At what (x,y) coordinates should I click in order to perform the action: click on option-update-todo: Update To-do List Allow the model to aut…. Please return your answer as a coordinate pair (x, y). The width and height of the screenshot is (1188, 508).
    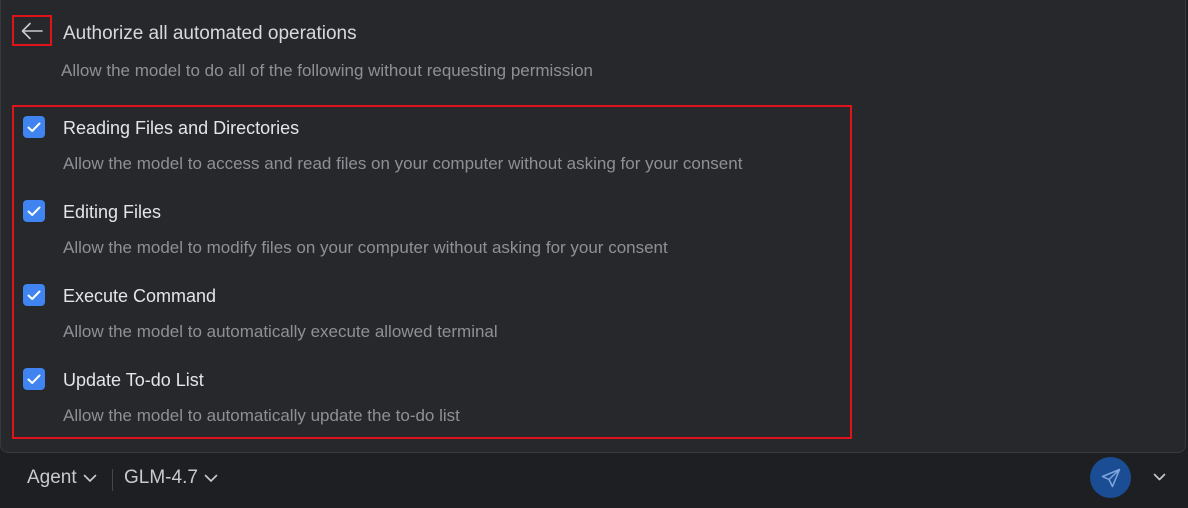
    Looking at the image, I should click on (432, 404).